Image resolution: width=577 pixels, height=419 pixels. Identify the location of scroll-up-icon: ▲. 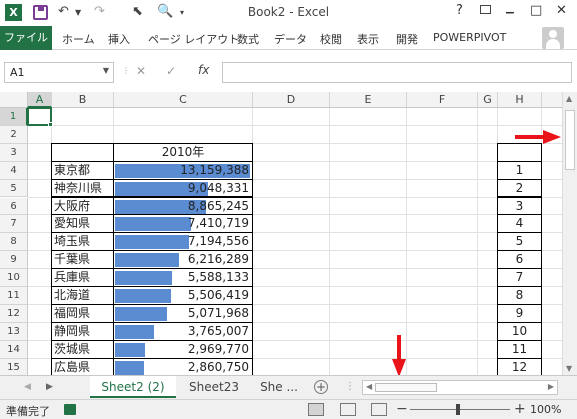
(569, 98).